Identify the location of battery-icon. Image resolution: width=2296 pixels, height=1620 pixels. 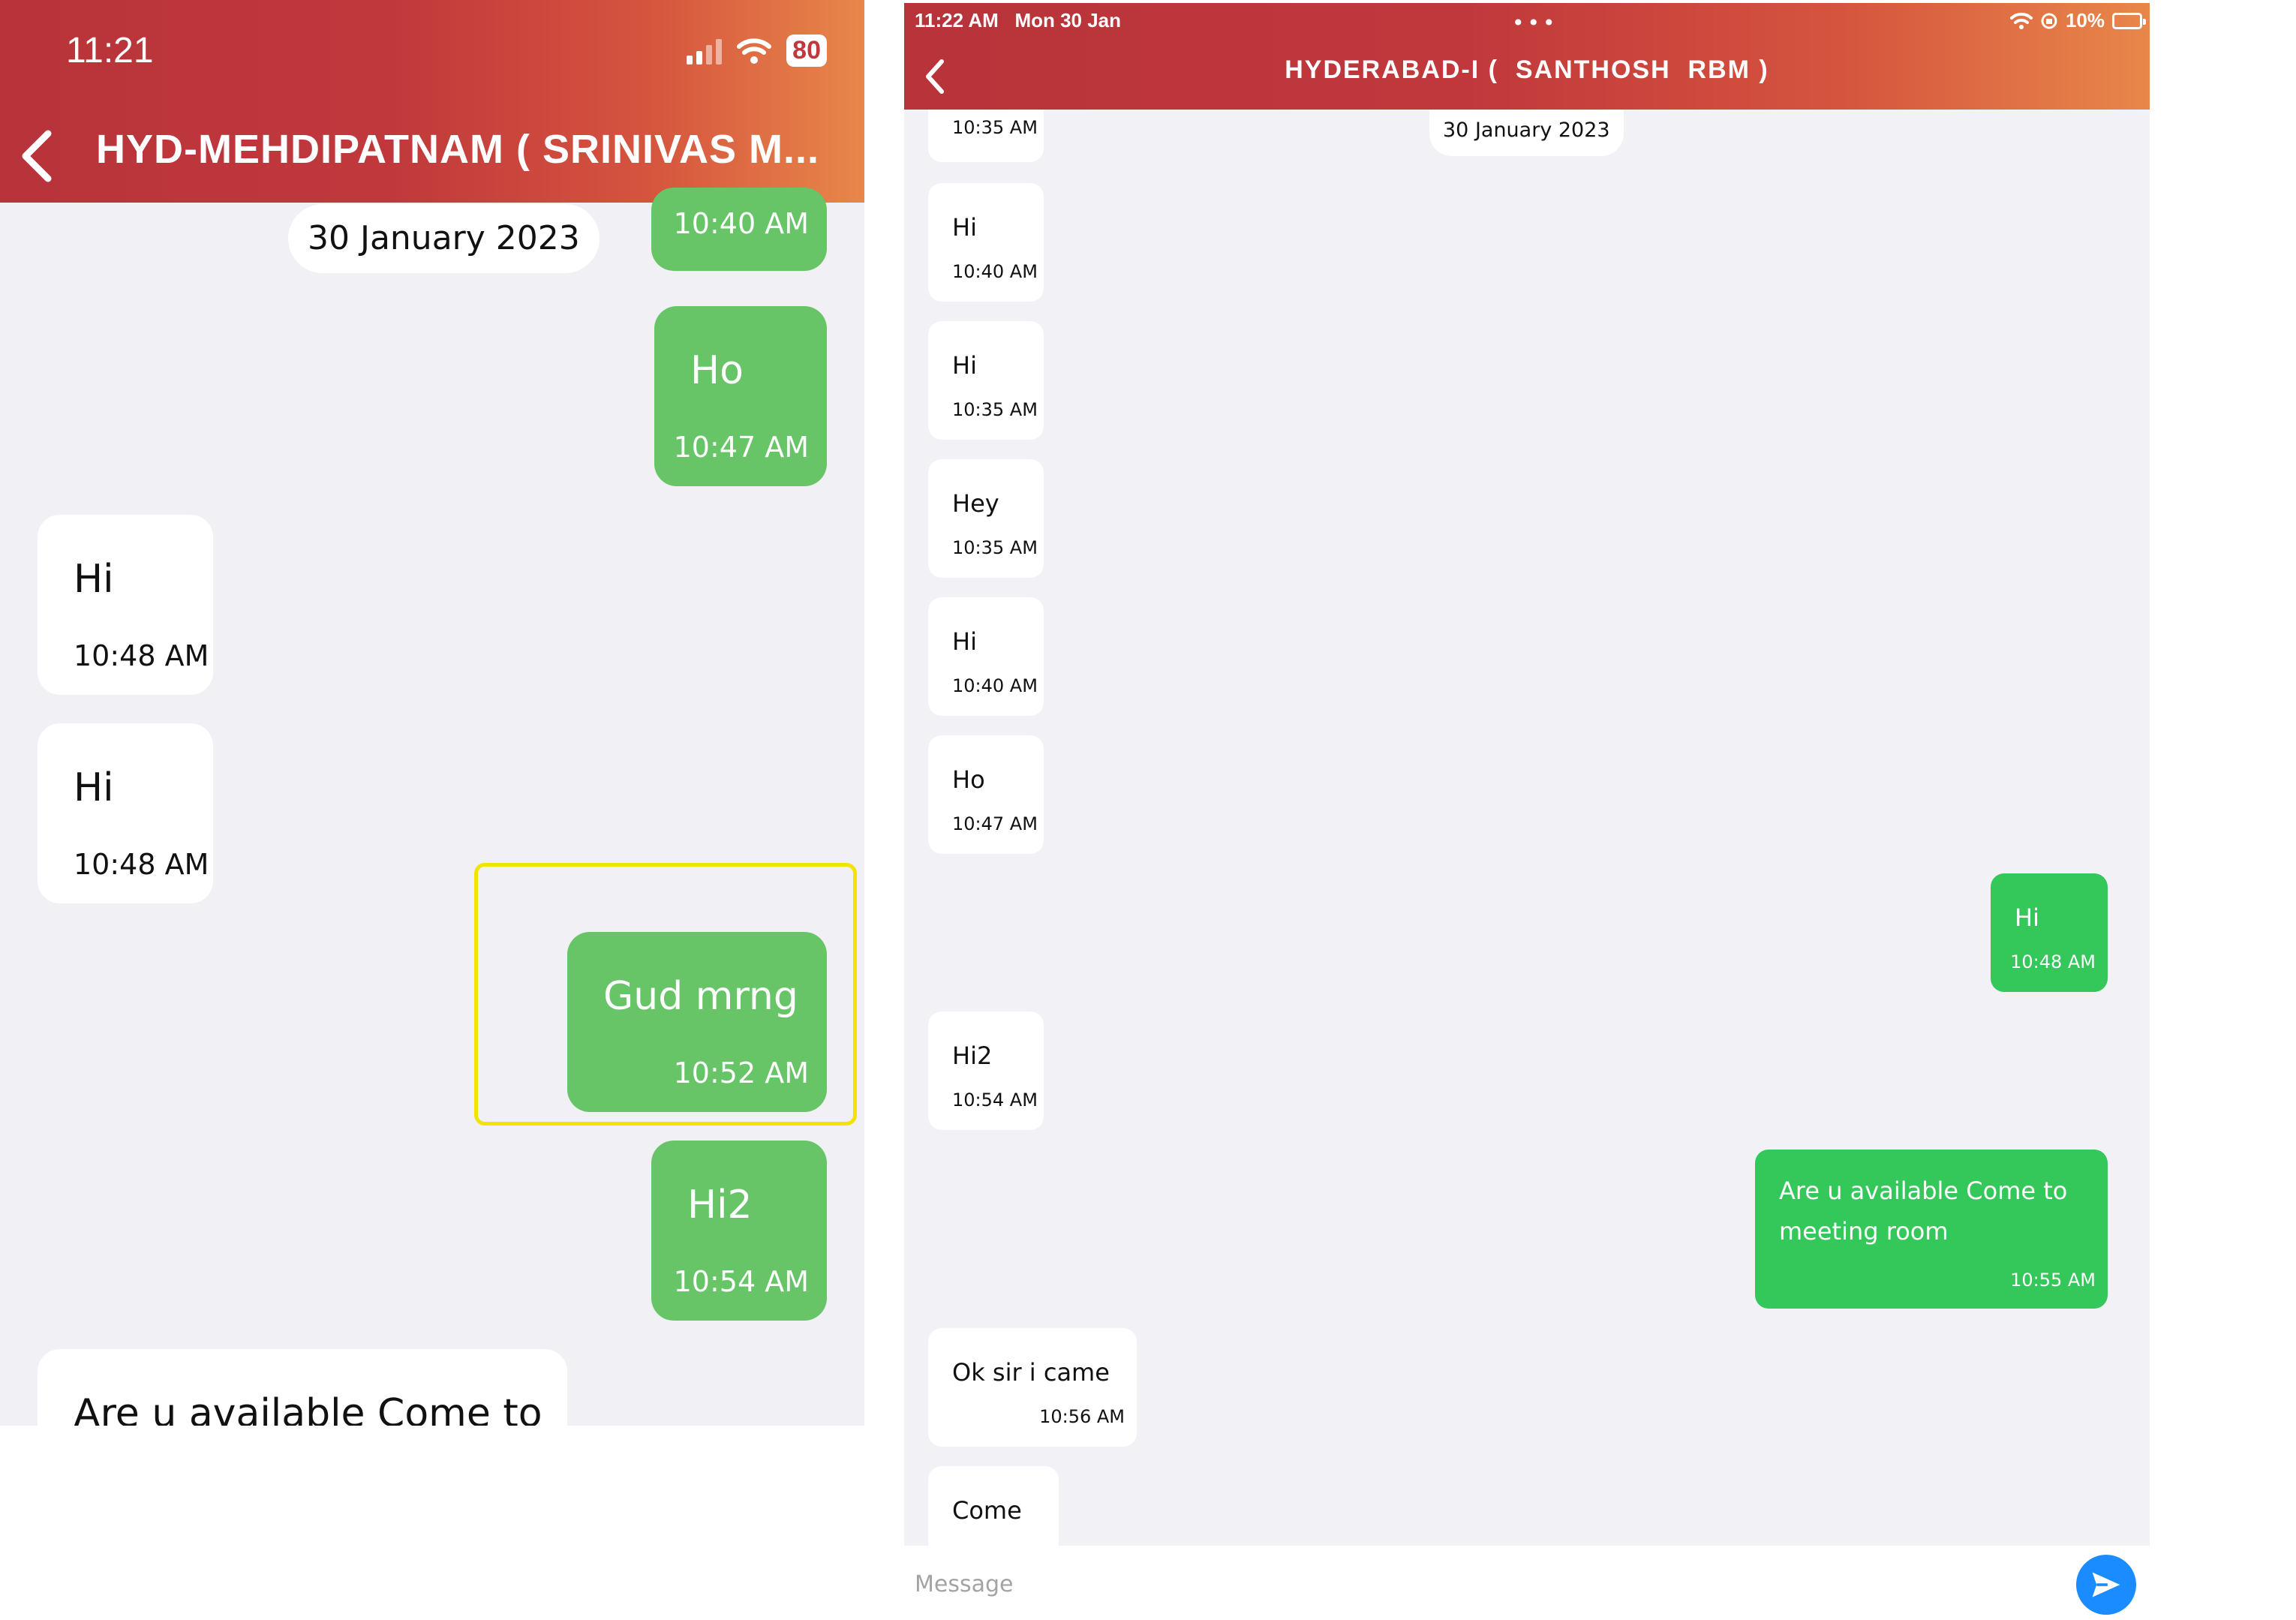
(2129, 21).